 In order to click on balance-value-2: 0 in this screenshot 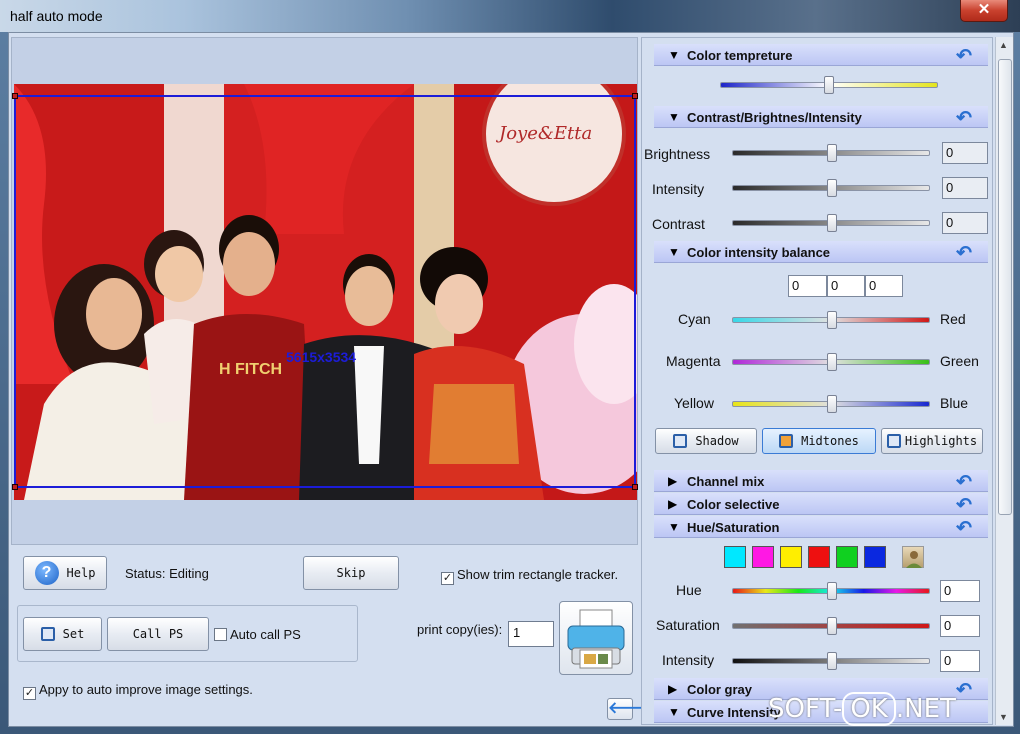, I will do `click(846, 286)`.